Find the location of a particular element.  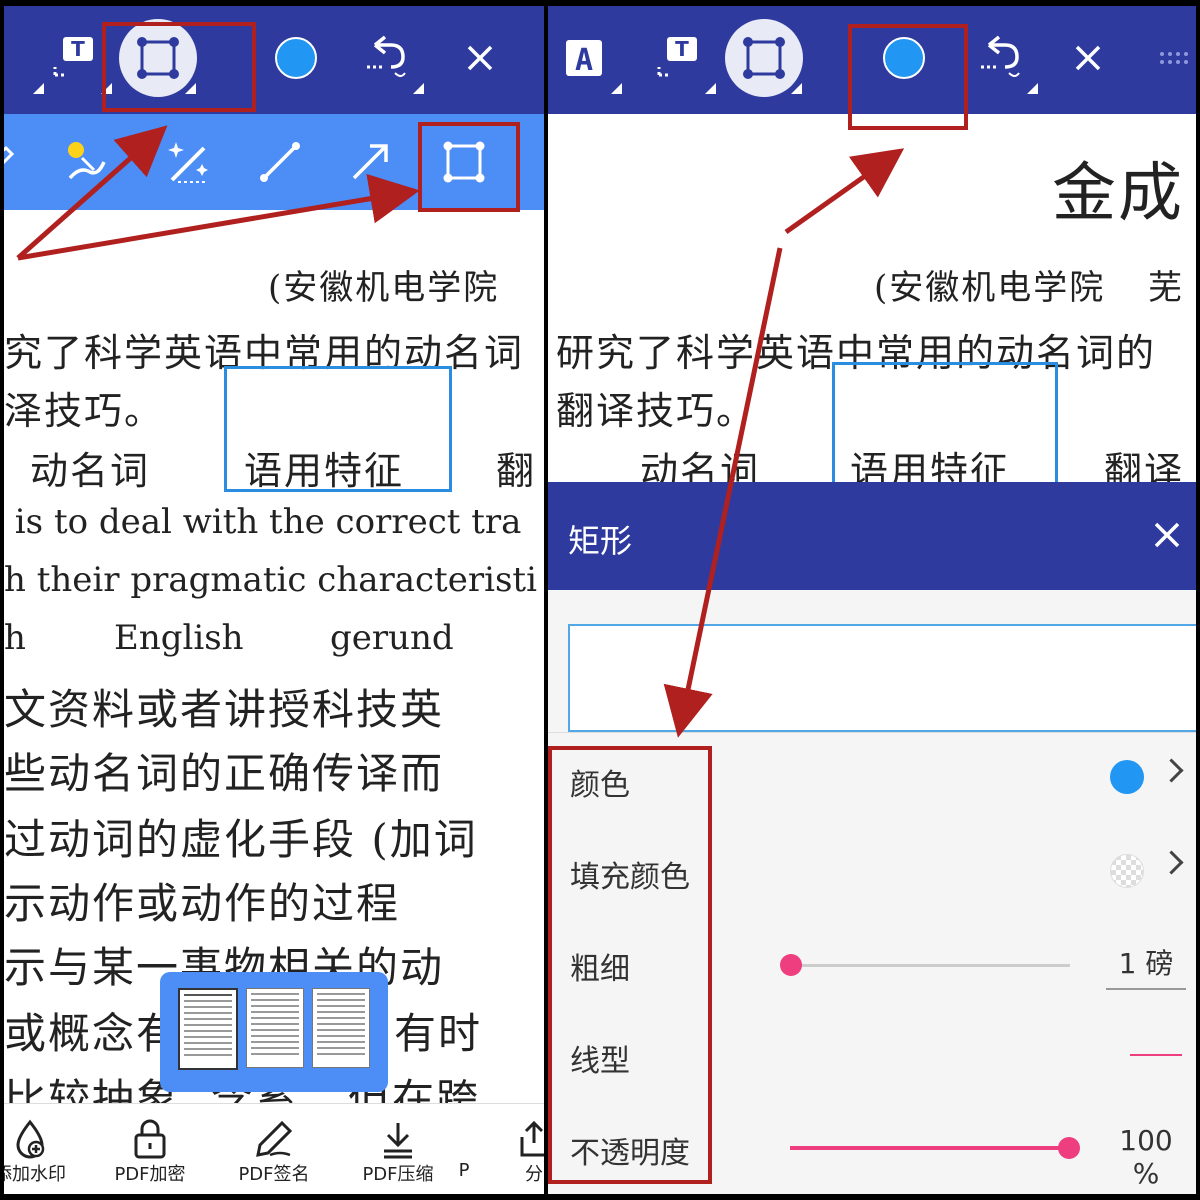

rectangle-icon is located at coordinates (764, 58).